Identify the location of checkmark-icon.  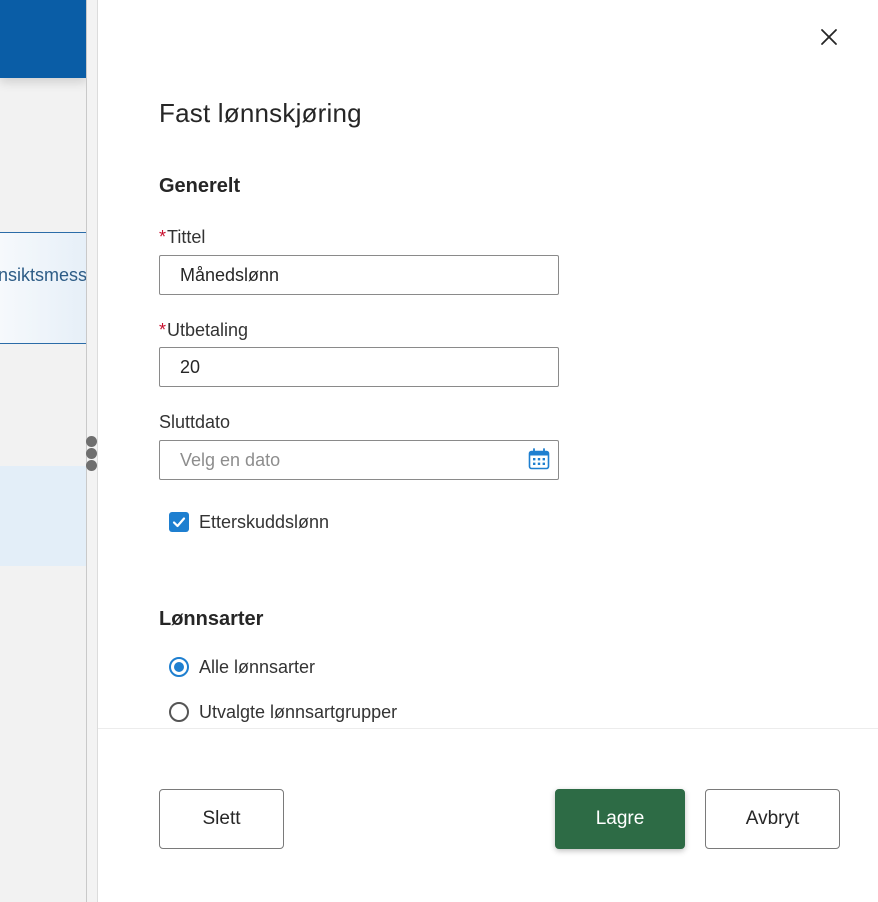
(179, 522).